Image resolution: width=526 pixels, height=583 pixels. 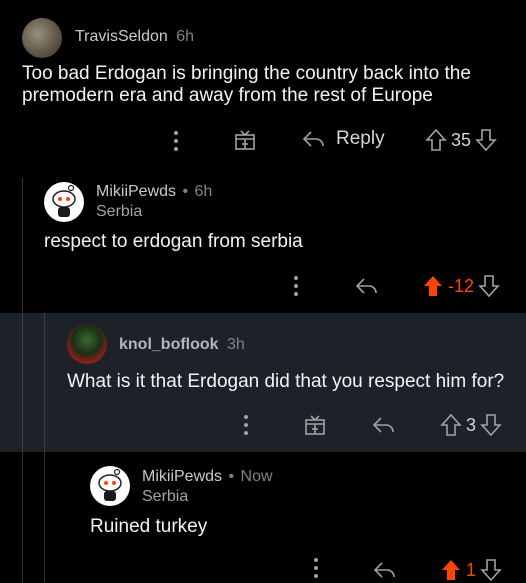 I want to click on comment-meta: knol_boflook 3h, so click(x=182, y=345).